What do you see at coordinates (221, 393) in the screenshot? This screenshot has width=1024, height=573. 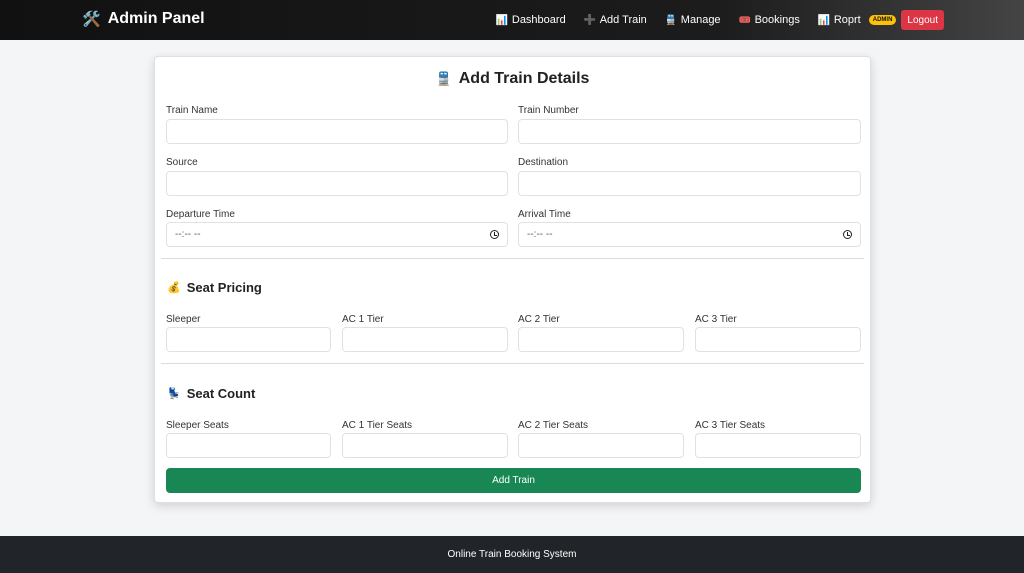 I see `seat-count-title: Seat Count` at bounding box center [221, 393].